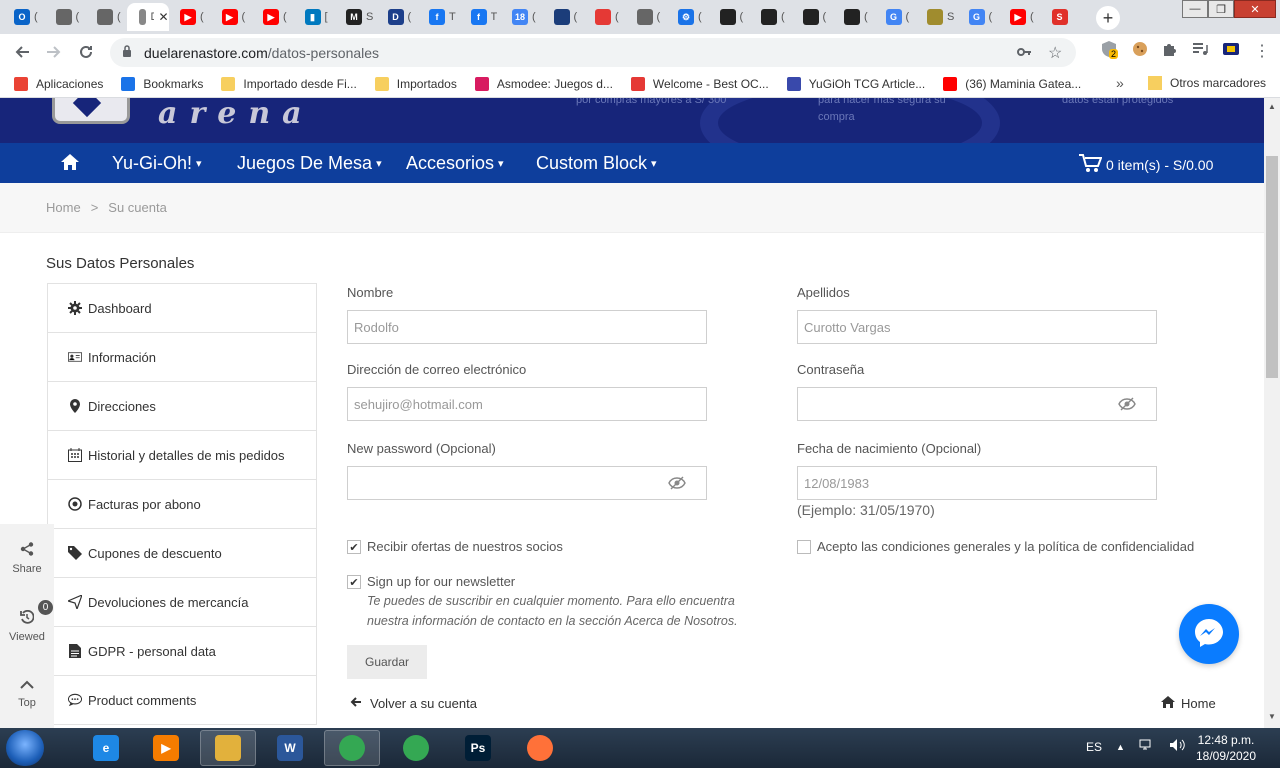 The image size is (1280, 768). Describe the element at coordinates (182, 357) in the screenshot. I see `sidebar-item-informacion: Información` at that location.